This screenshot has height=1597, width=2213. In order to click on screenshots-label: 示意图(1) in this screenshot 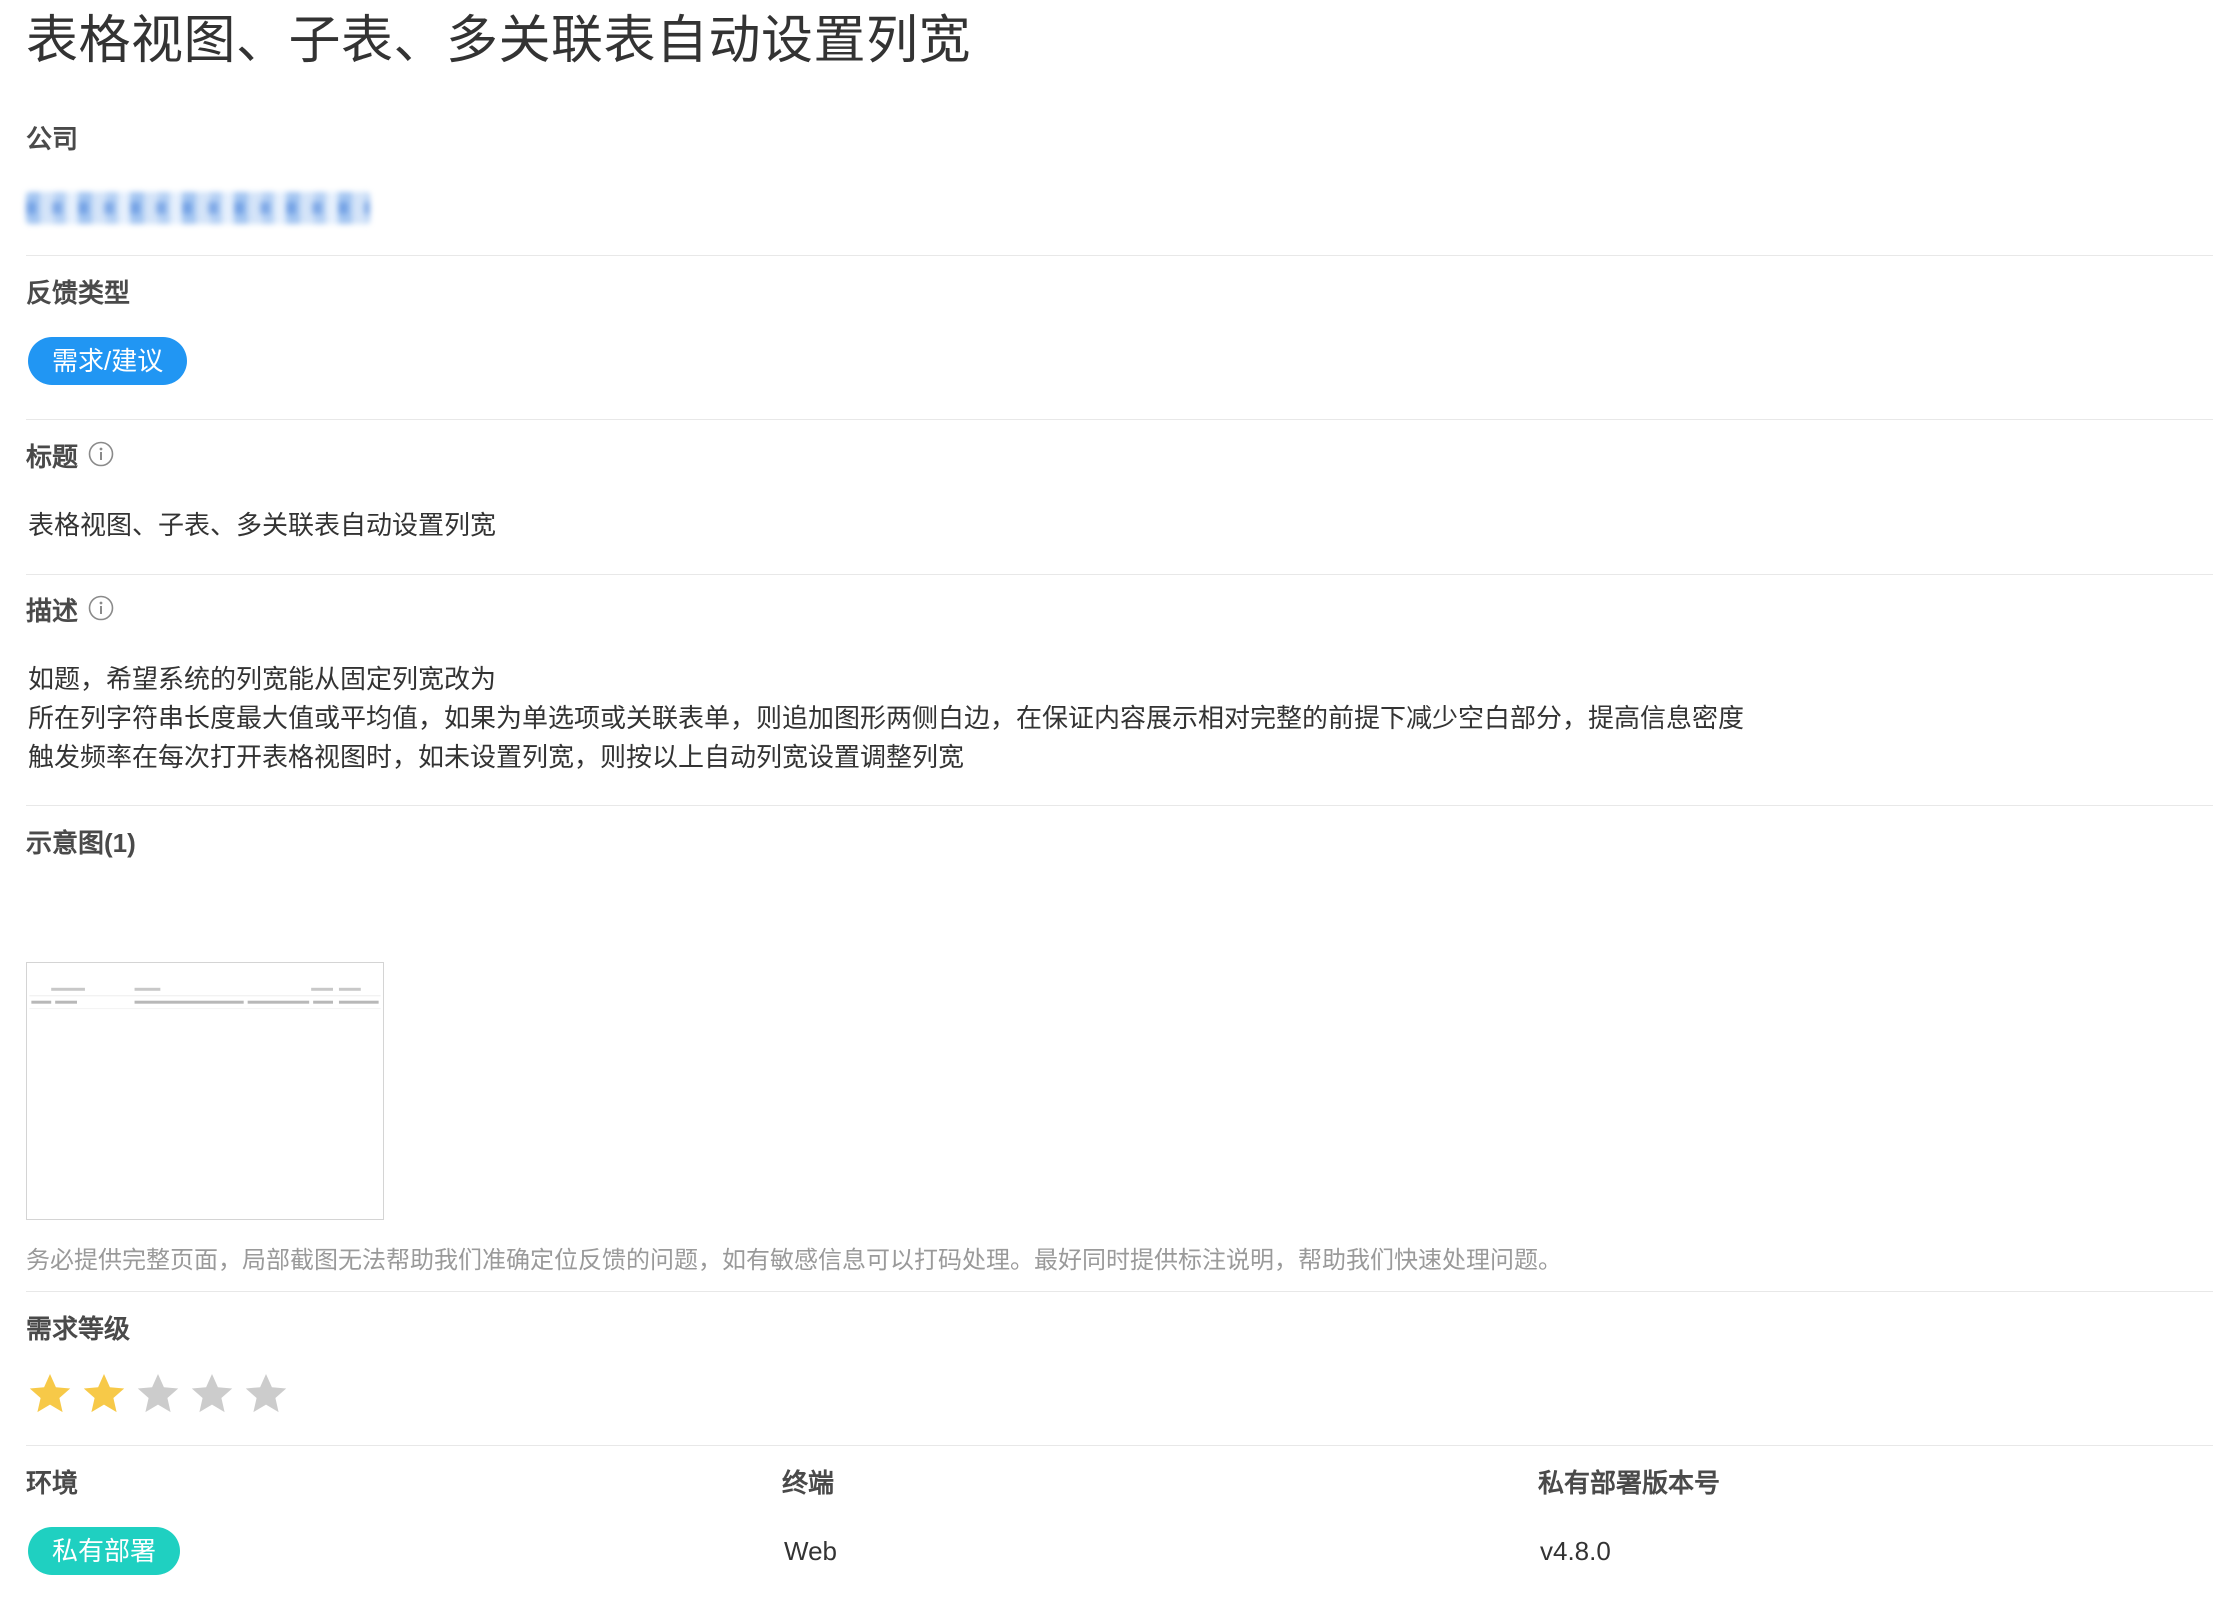, I will do `click(81, 843)`.